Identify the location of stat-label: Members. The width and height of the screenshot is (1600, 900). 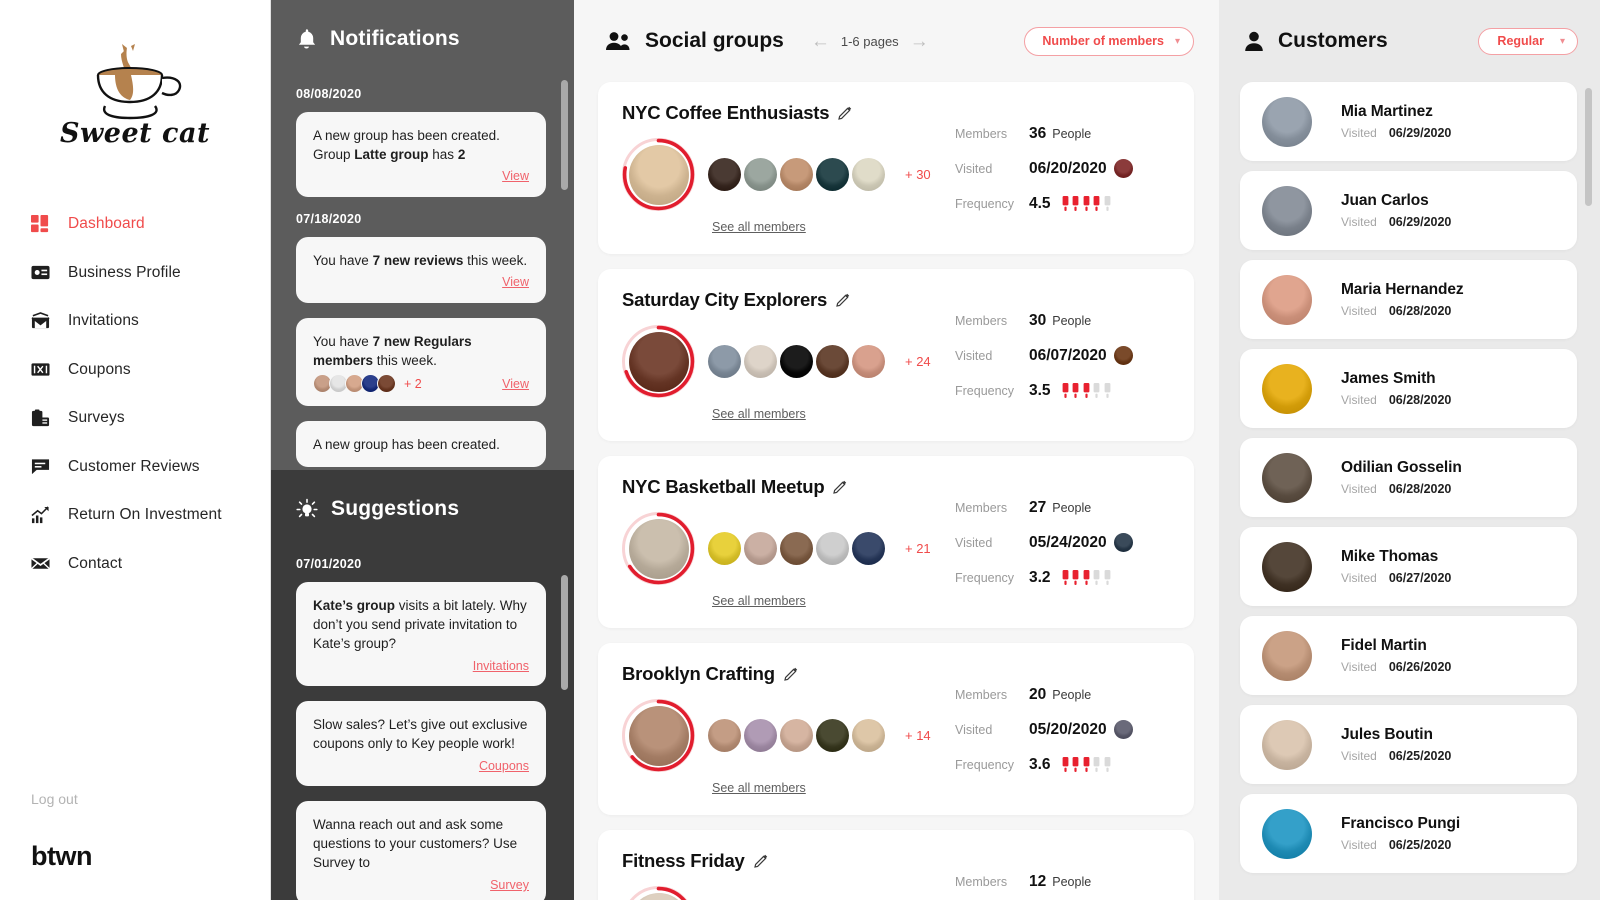
(981, 133).